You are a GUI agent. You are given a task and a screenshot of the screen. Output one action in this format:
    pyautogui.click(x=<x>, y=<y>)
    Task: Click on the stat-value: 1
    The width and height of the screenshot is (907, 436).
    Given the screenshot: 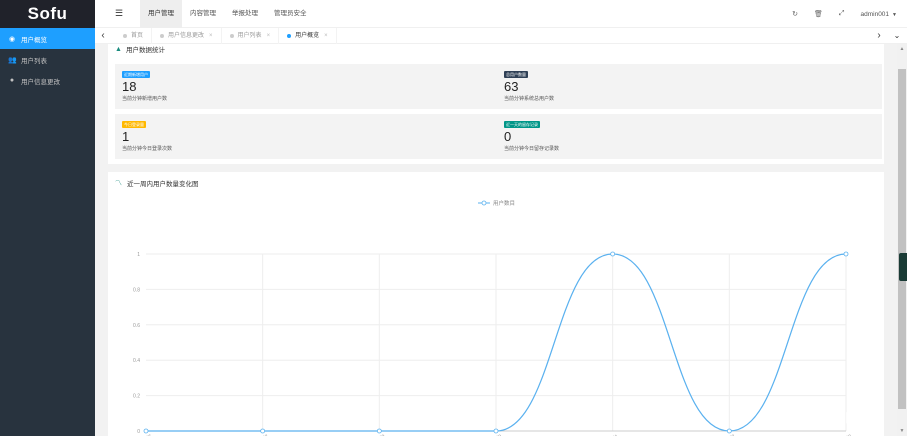 What is the action you would take?
    pyautogui.click(x=126, y=136)
    